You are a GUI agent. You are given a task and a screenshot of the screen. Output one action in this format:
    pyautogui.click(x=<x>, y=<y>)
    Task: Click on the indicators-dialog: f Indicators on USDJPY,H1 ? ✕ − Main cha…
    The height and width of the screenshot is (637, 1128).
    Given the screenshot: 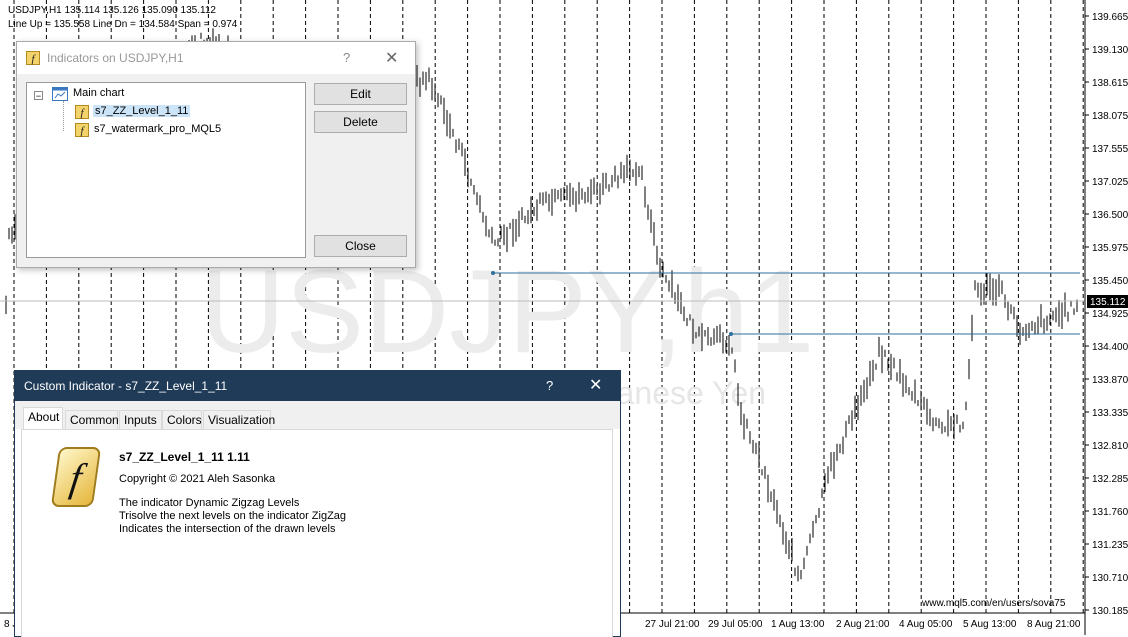 What is the action you would take?
    pyautogui.click(x=216, y=154)
    